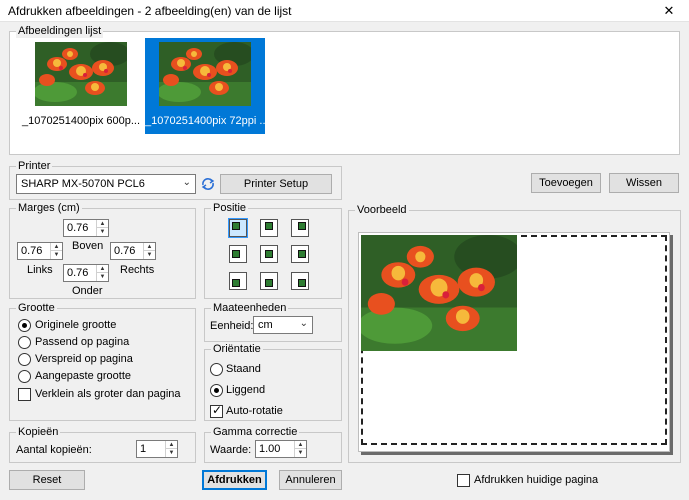 The image size is (689, 500). What do you see at coordinates (234, 480) in the screenshot?
I see `print-button: Afdrukken` at bounding box center [234, 480].